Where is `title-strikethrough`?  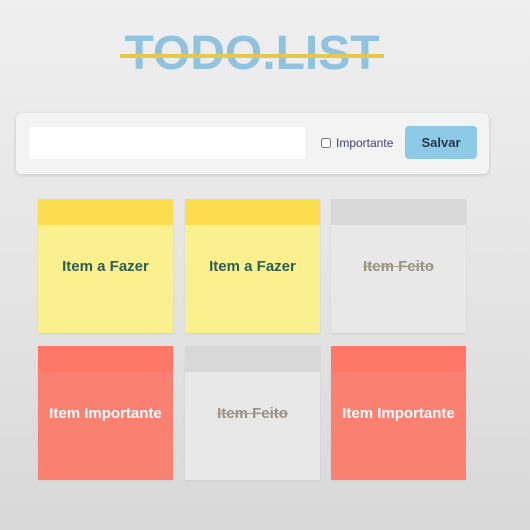 title-strikethrough is located at coordinates (252, 56).